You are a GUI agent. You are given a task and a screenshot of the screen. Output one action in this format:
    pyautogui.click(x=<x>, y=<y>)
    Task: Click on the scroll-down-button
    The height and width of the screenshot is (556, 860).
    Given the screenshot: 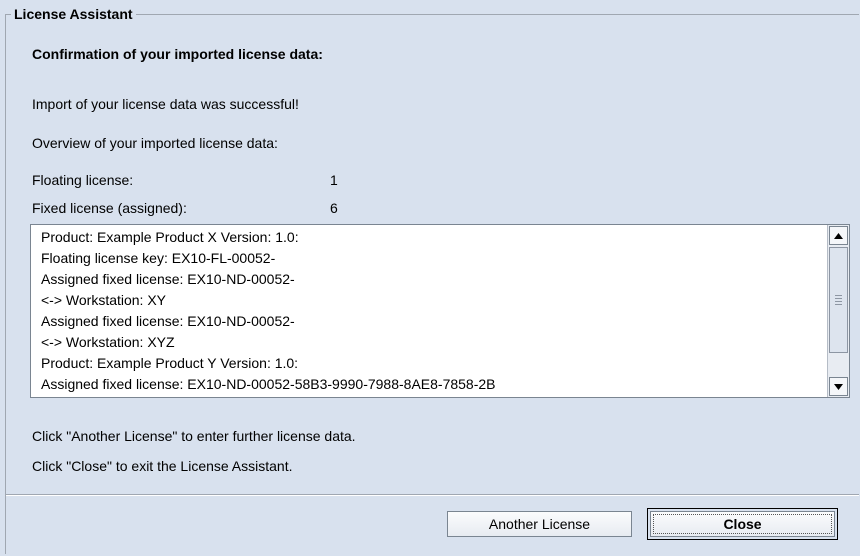 What is the action you would take?
    pyautogui.click(x=838, y=386)
    